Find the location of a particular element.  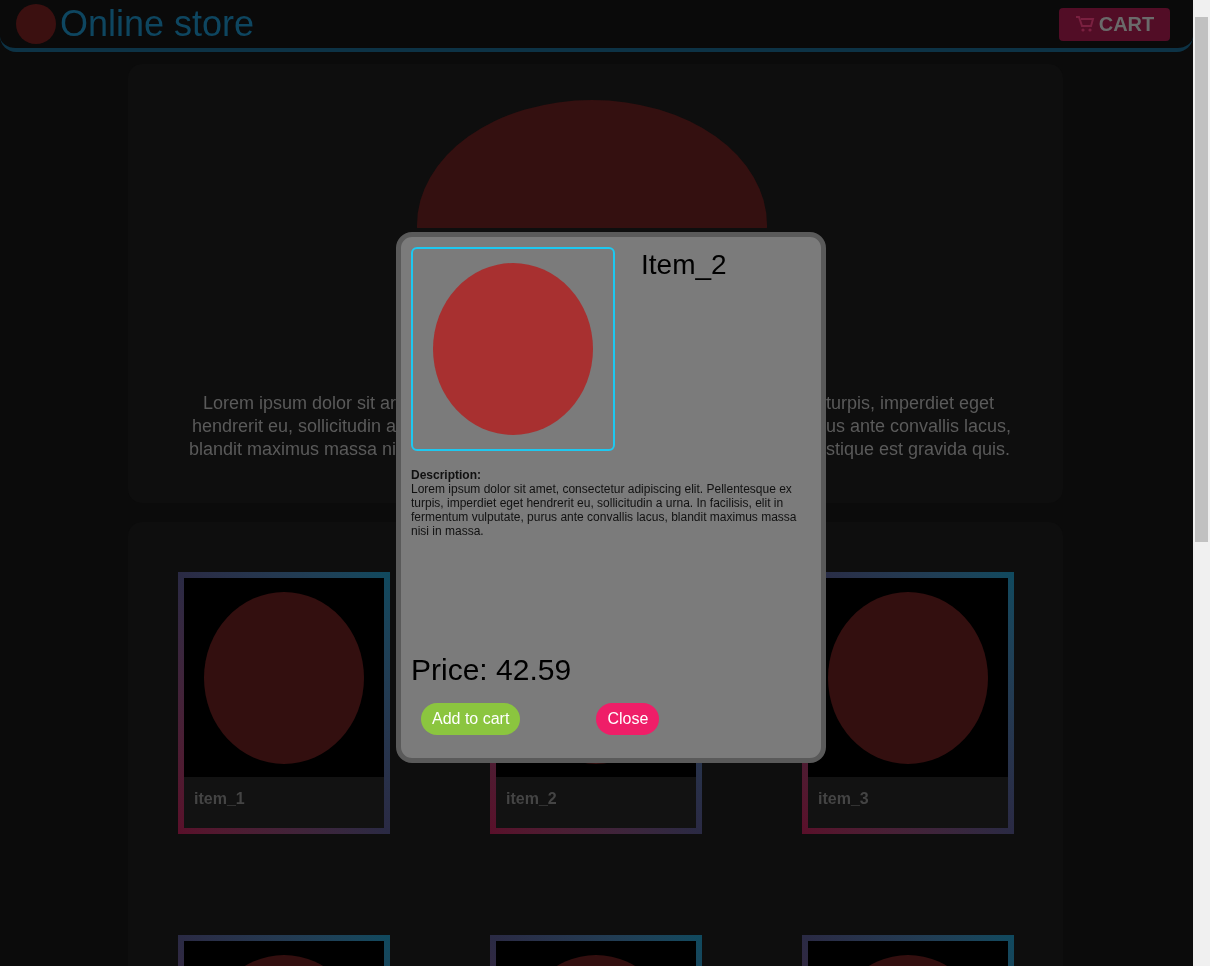

hero-text-line: blandit maximus massa ni is located at coordinates (292, 449).